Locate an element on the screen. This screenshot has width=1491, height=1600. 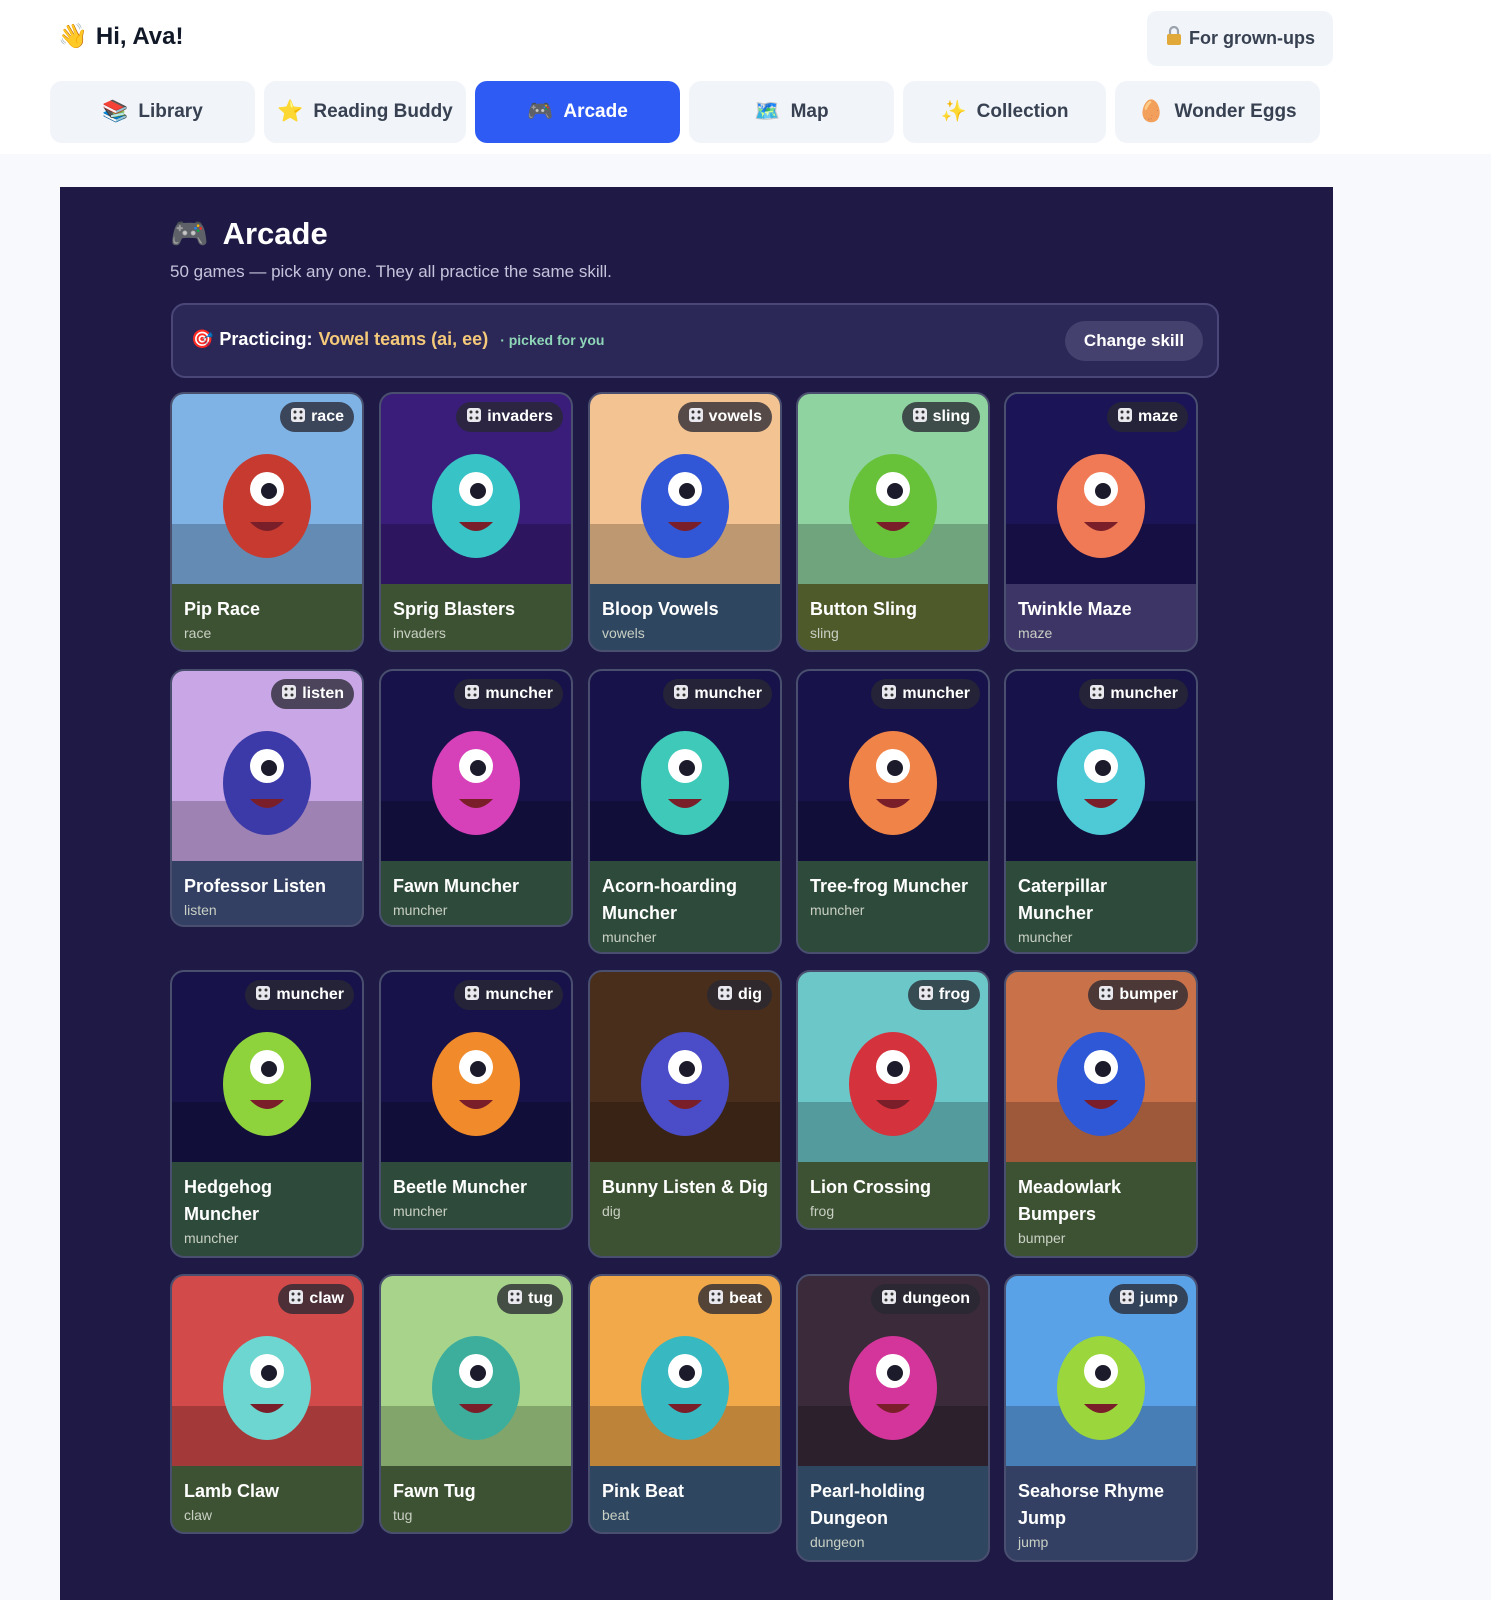
game-info: Pip Race race is located at coordinates (267, 617).